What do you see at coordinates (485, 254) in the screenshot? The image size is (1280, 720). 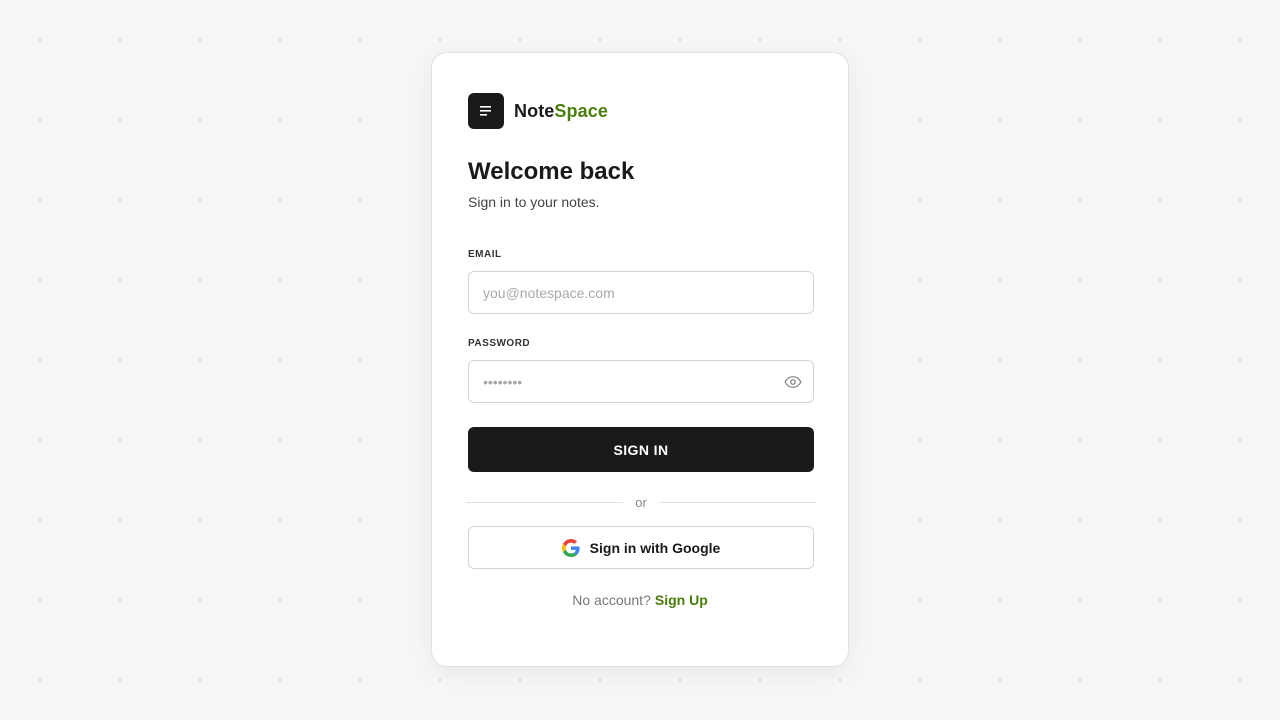 I see `email-label: EMAIL` at bounding box center [485, 254].